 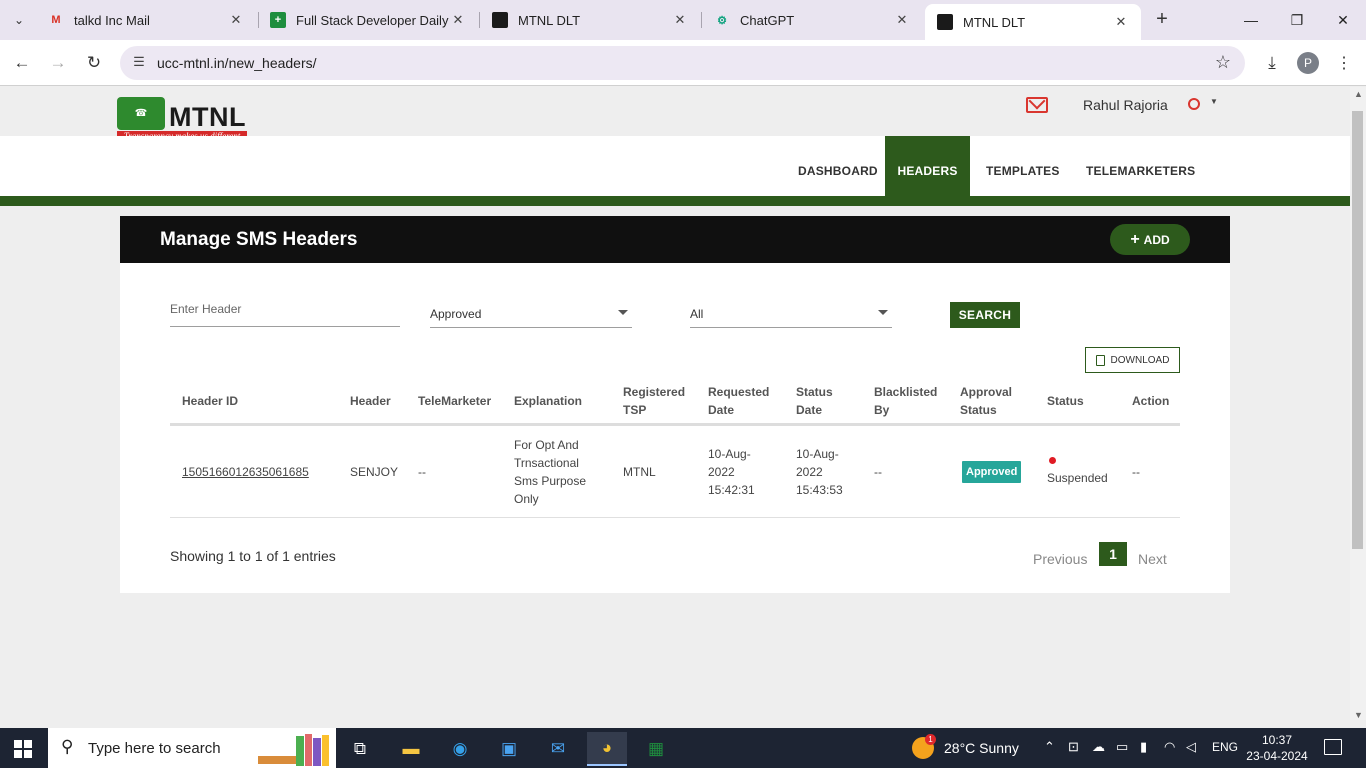 What do you see at coordinates (812, 20) in the screenshot?
I see `browser-tab: ⚙ ChatGPT ✕` at bounding box center [812, 20].